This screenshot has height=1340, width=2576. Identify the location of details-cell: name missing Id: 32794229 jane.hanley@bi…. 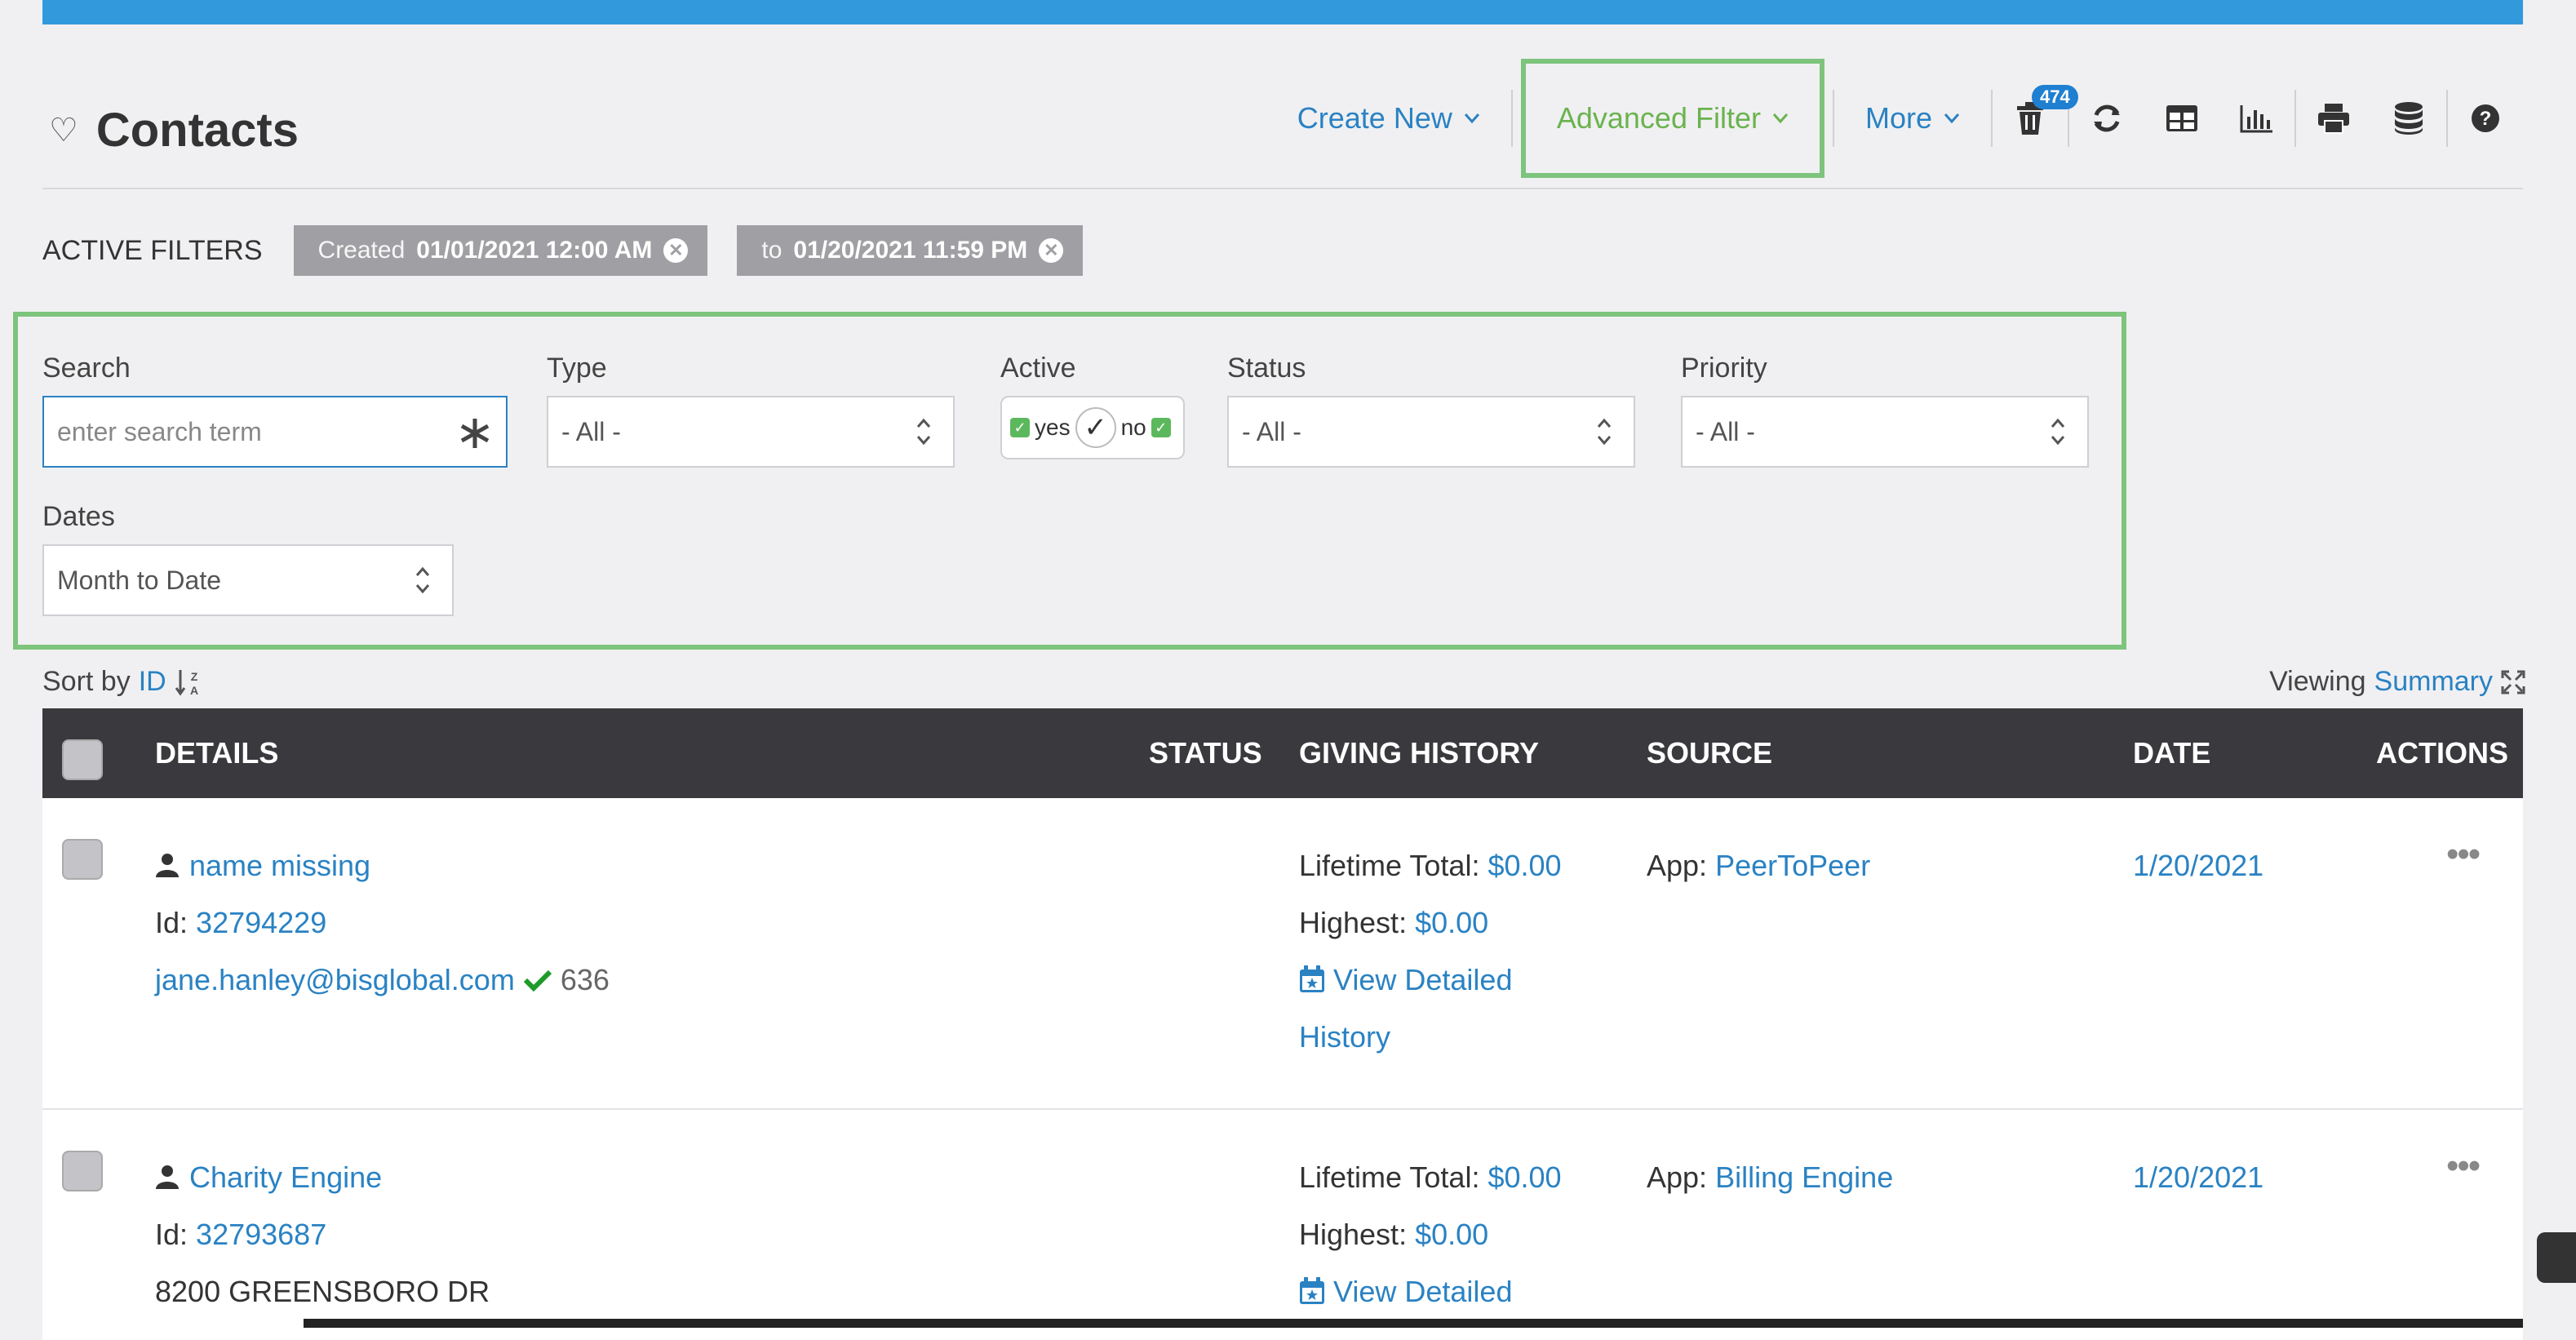
(382, 923).